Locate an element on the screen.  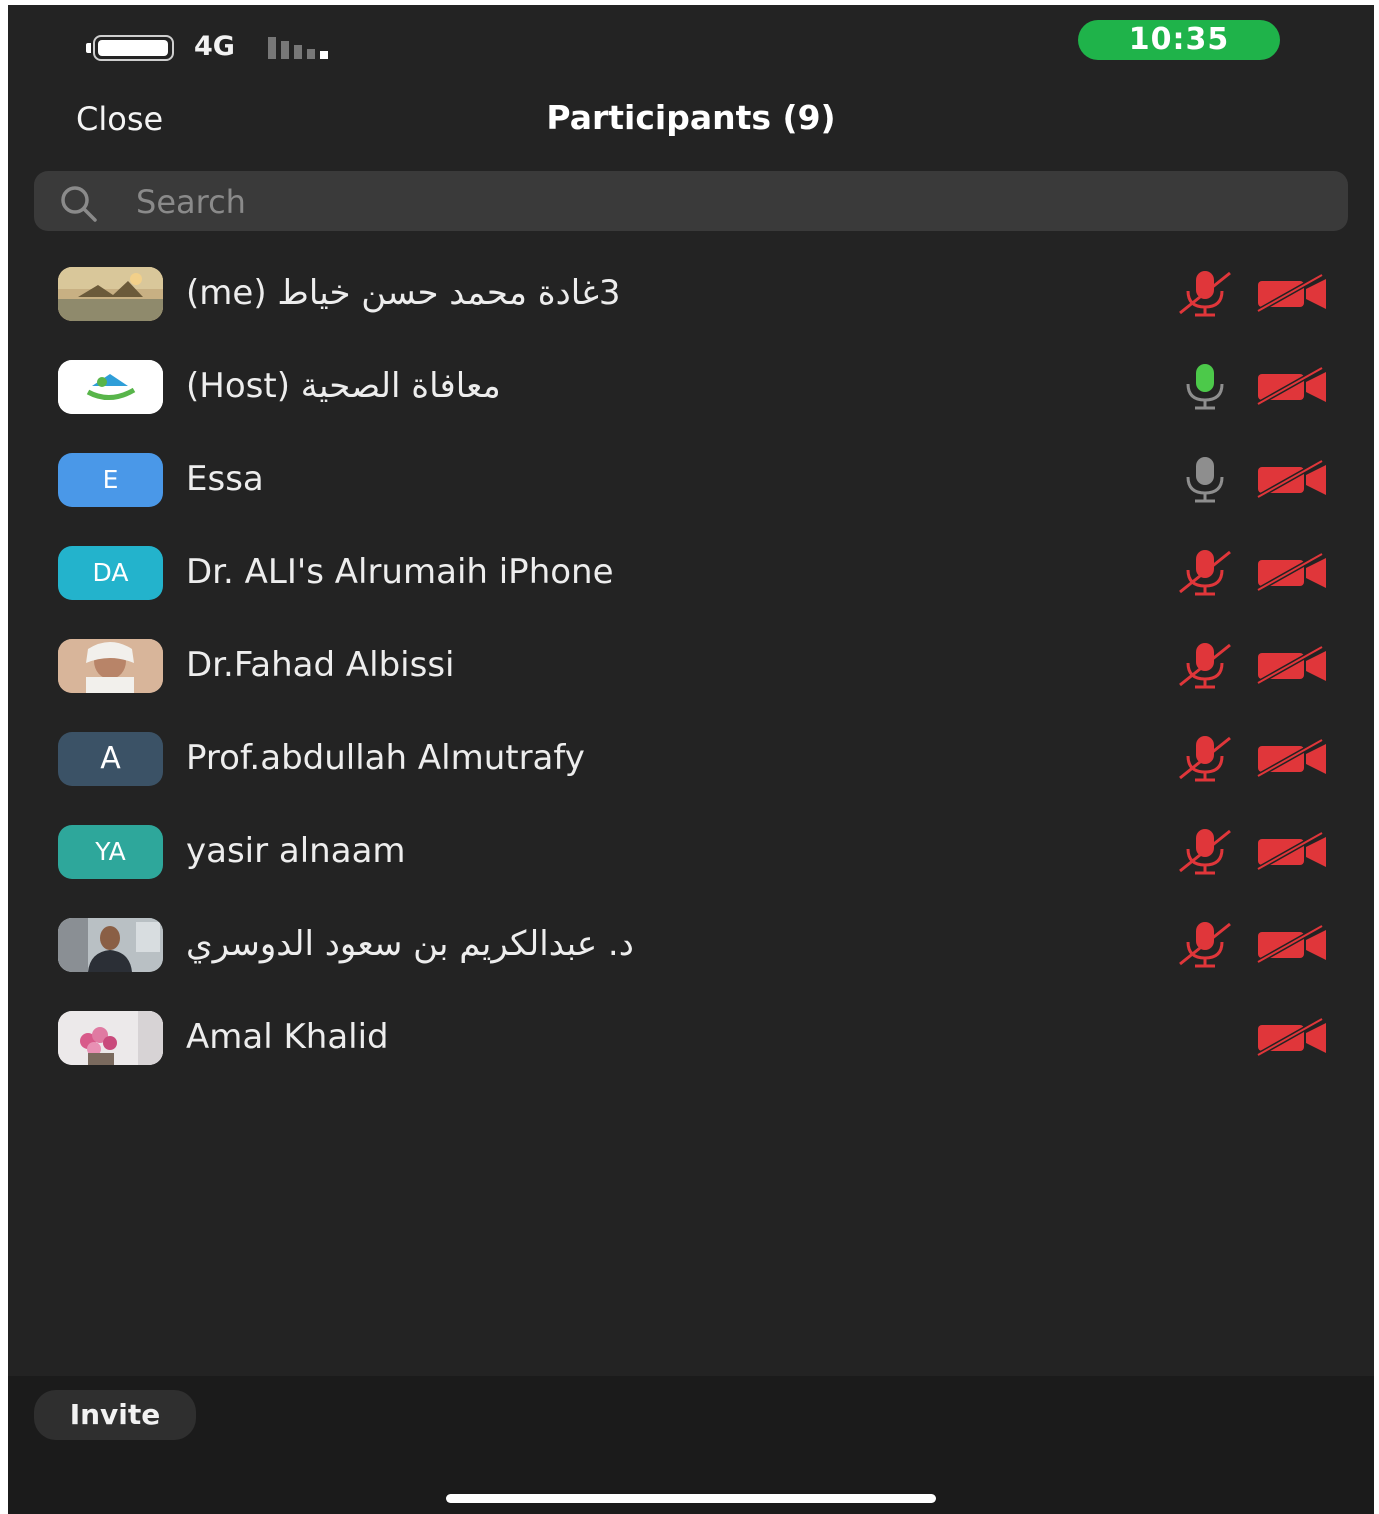
participant-row: Dr.Fahad Albissi is located at coordinates (691, 665).